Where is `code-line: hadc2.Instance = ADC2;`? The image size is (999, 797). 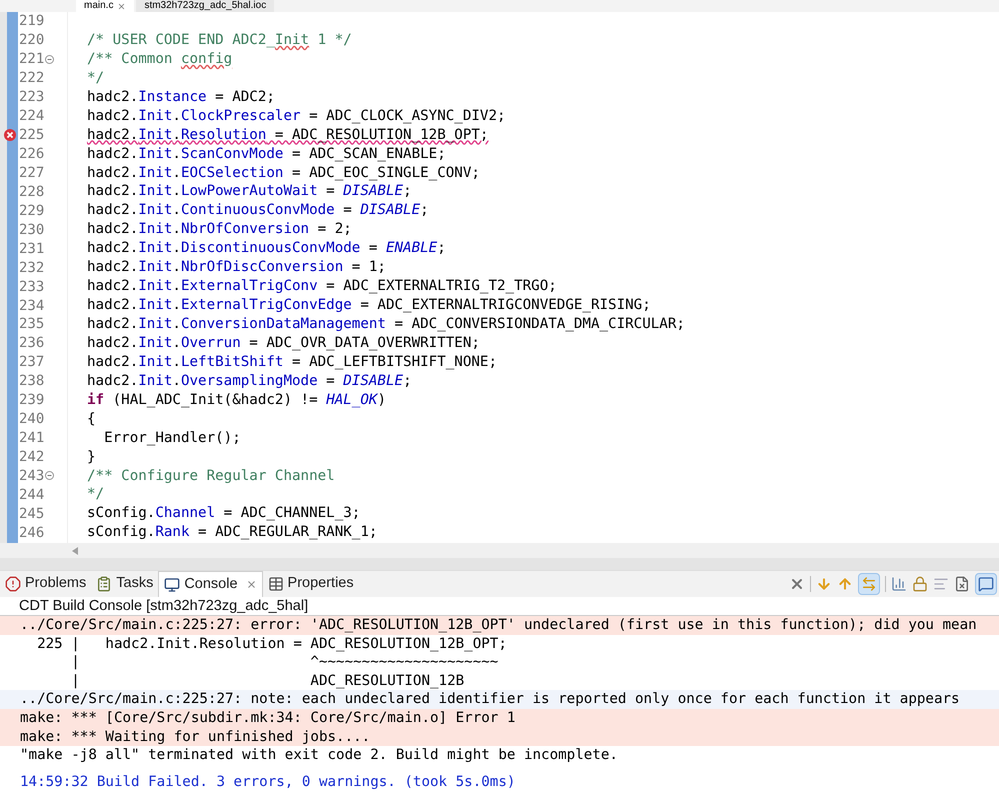
code-line: hadc2.Instance = ADC2; is located at coordinates (181, 96).